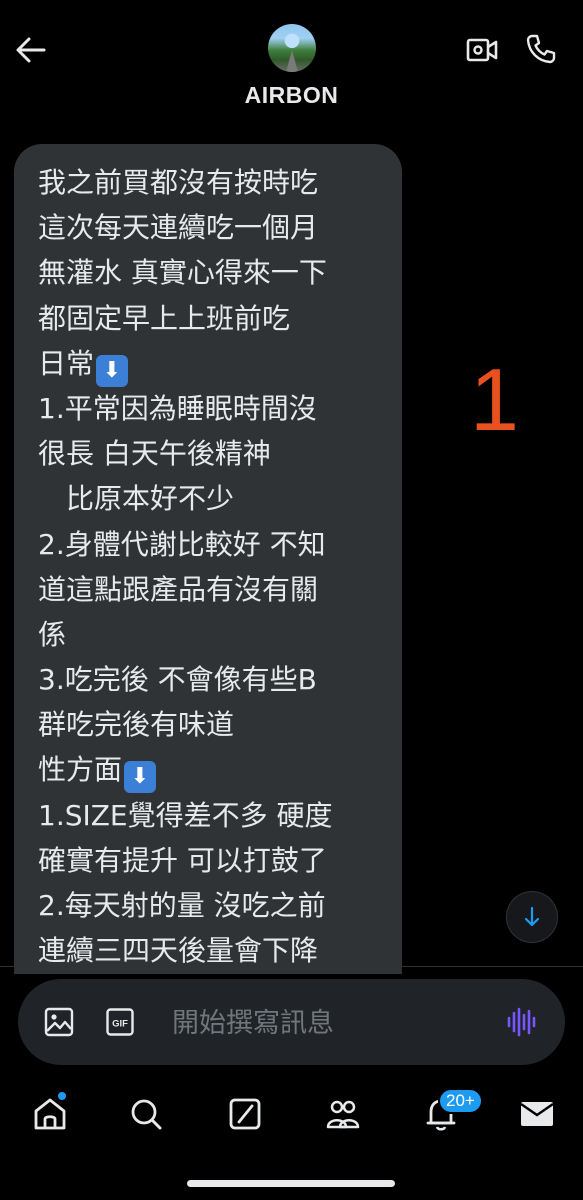  I want to click on unread-dot, so click(62, 1096).